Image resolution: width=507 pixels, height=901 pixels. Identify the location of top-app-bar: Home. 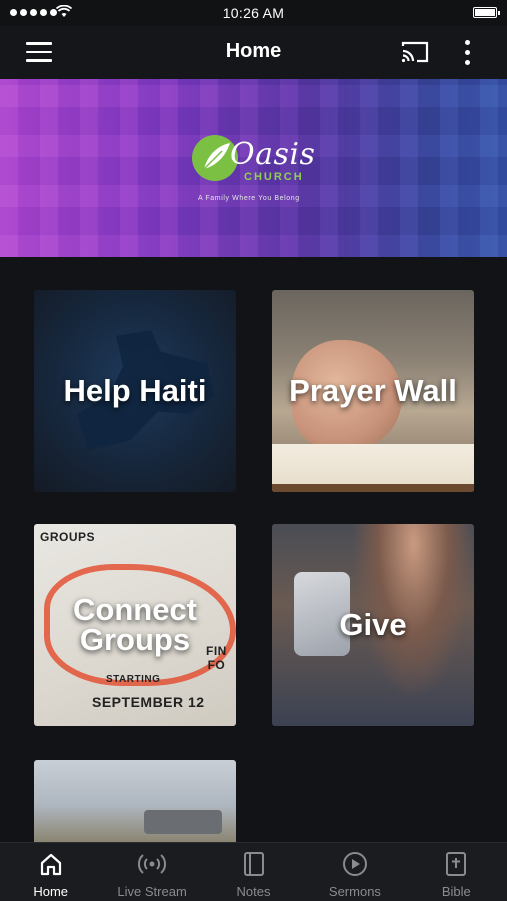
(253, 52).